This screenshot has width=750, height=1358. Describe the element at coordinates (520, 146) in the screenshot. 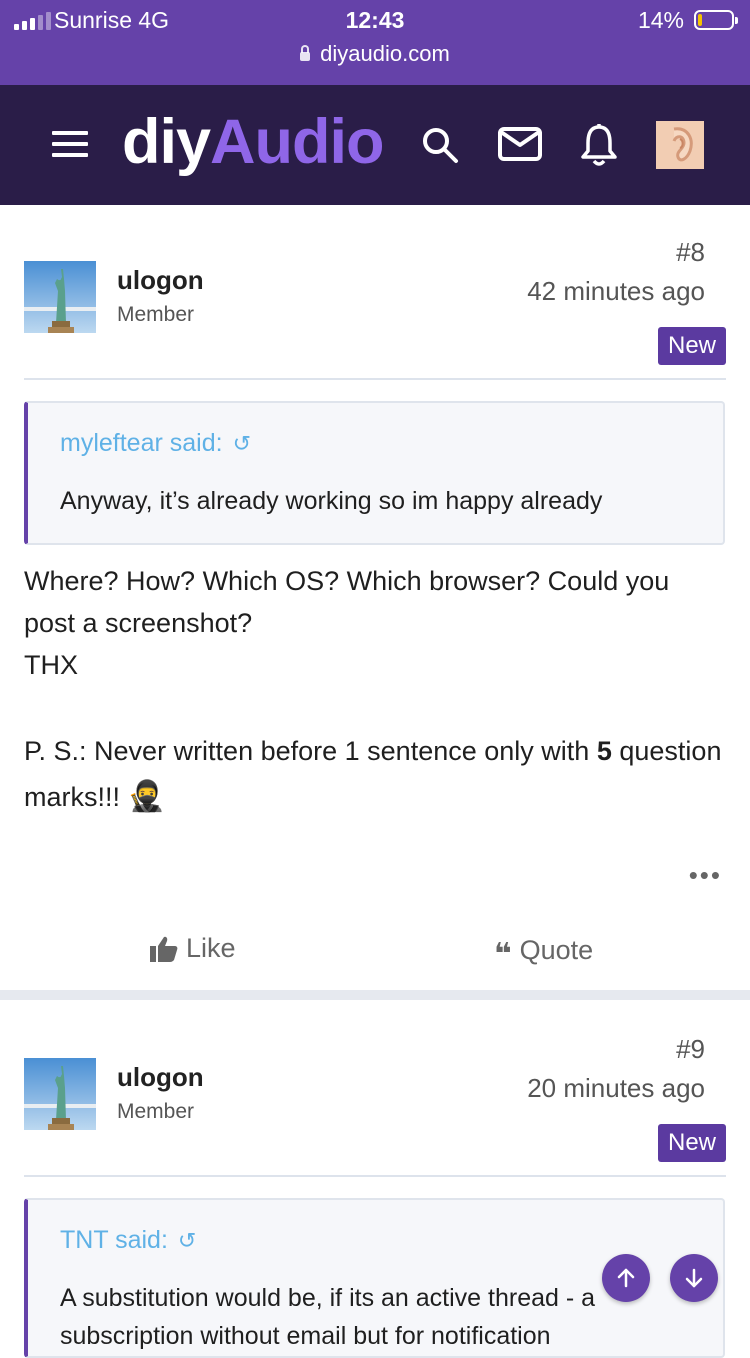

I see `mail-icon` at that location.